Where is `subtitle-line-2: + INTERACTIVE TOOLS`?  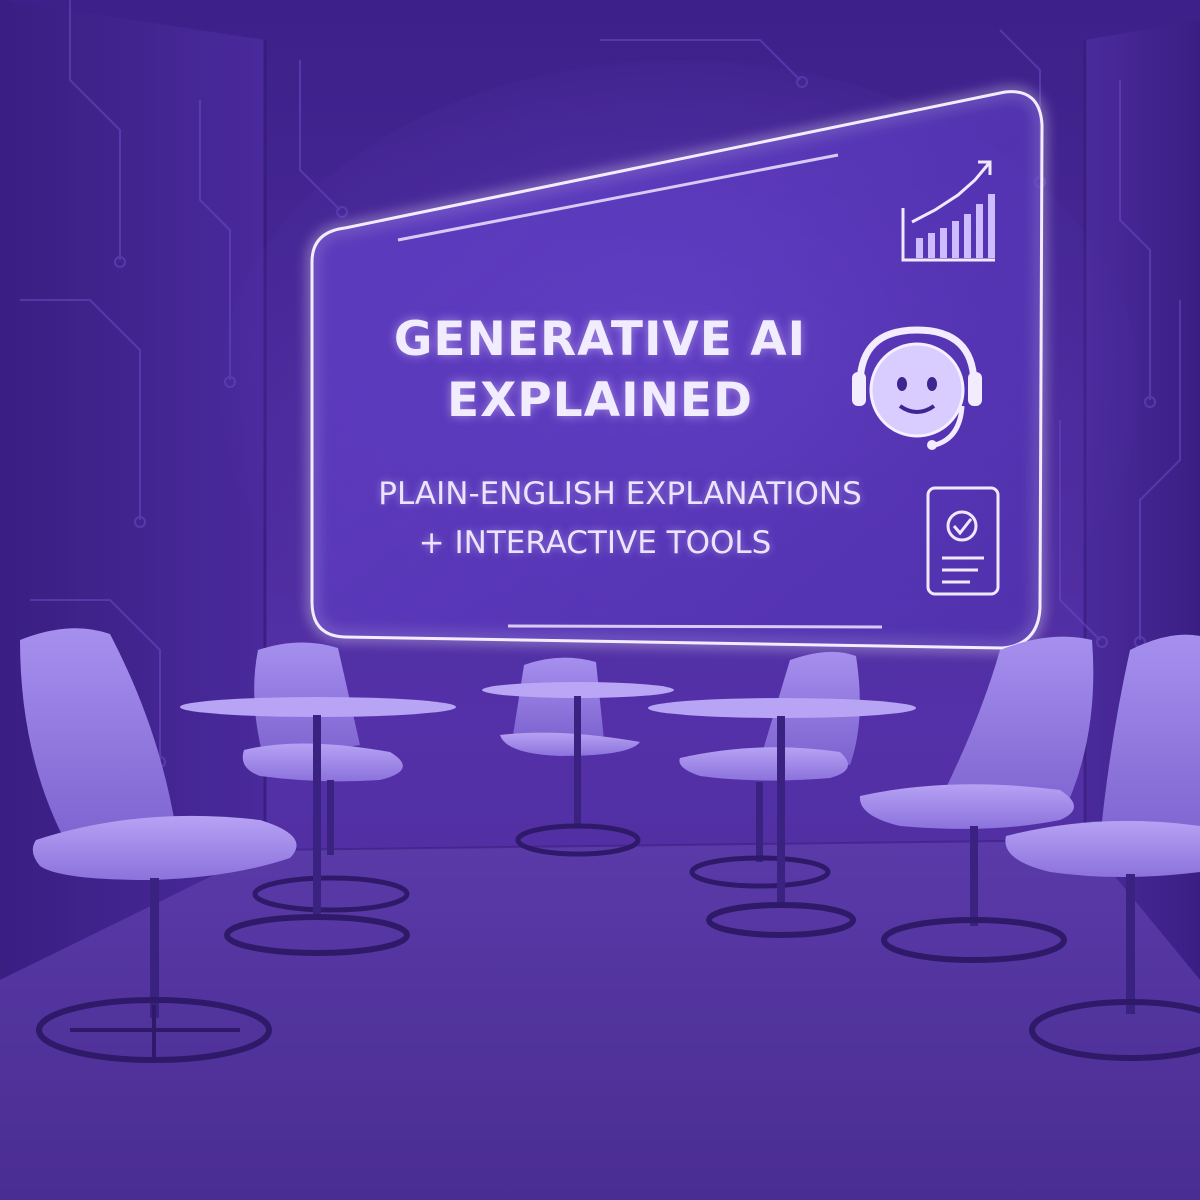
subtitle-line-2: + INTERACTIVE TOOLS is located at coordinates (595, 543).